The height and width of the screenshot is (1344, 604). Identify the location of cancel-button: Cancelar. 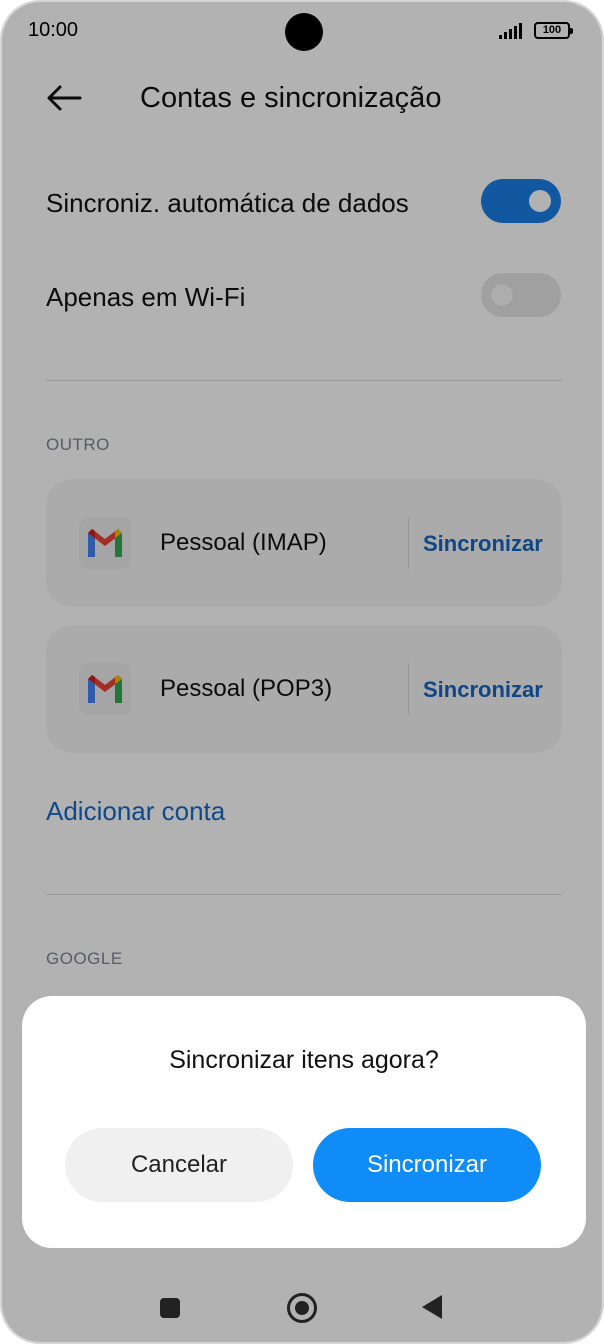
(179, 1165).